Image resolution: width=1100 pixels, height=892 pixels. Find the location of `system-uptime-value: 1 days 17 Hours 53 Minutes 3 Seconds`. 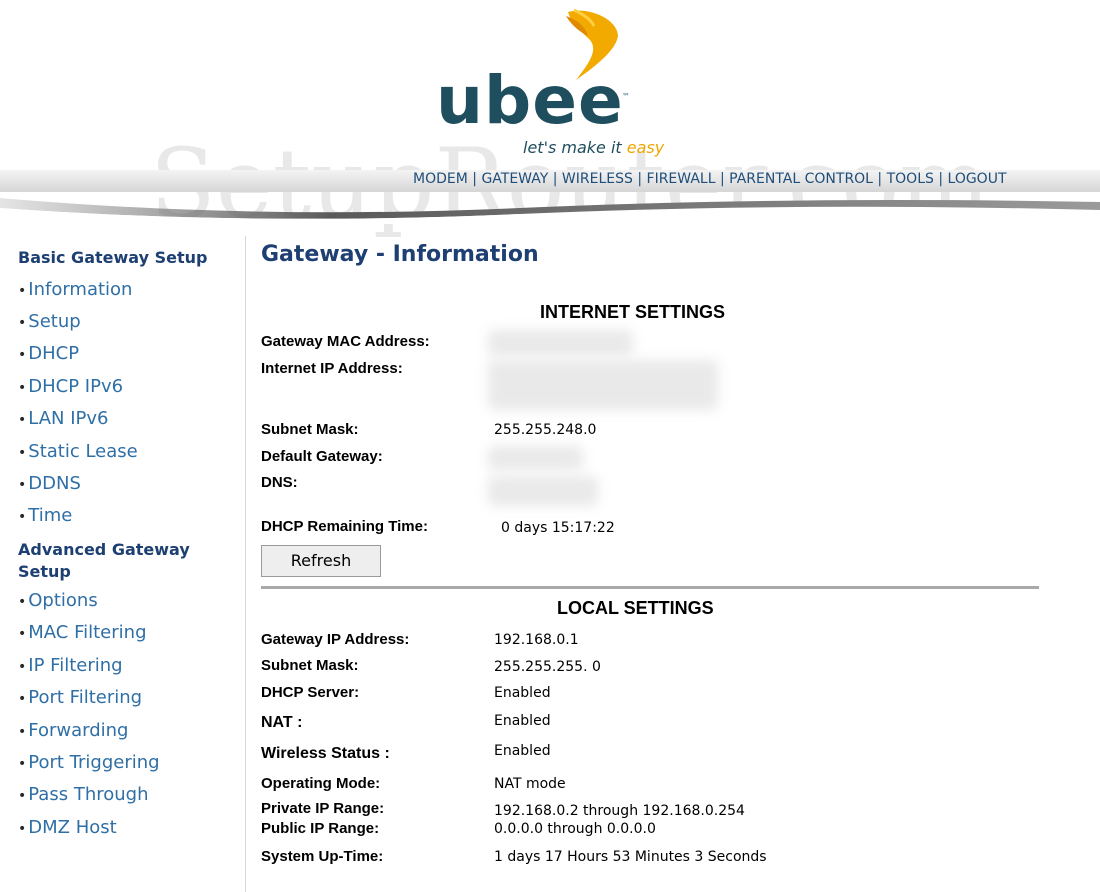

system-uptime-value: 1 days 17 Hours 53 Minutes 3 Seconds is located at coordinates (630, 857).